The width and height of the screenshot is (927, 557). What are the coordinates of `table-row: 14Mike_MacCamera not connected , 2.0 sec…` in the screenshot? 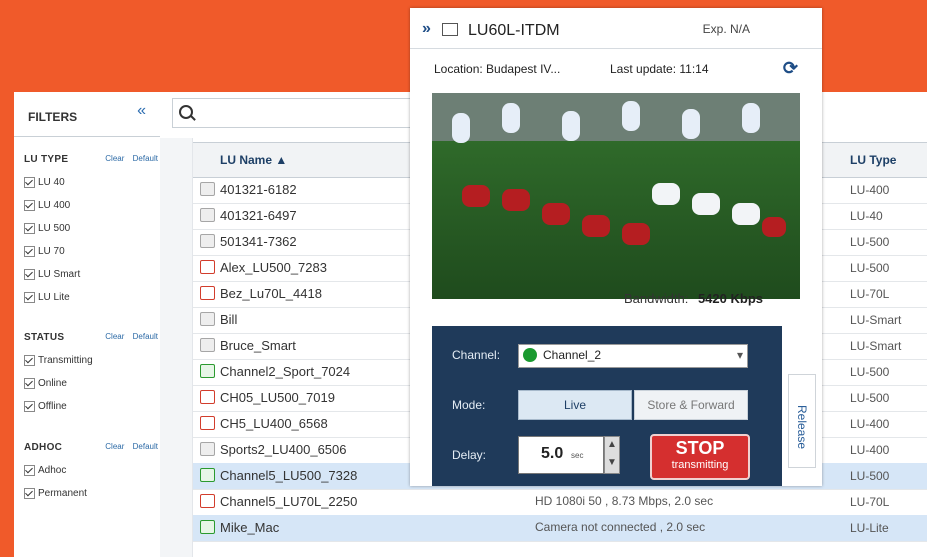 It's located at (543, 528).